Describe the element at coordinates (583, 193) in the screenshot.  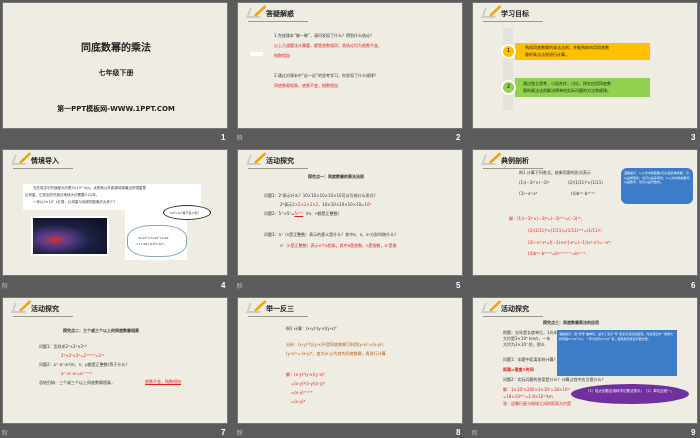
I see `slide-text: (4)b²ᵐ·b²ᵐ⁺¹` at that location.